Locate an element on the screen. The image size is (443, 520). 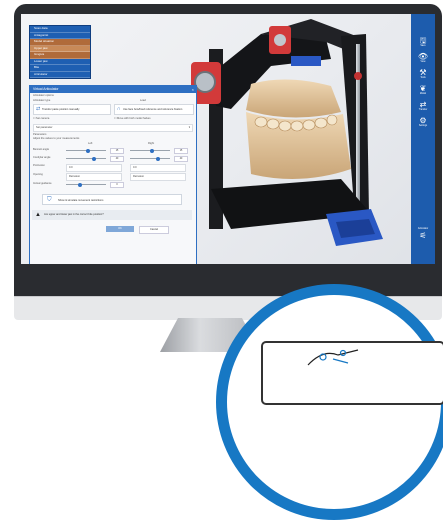
option-label: Transfer paste position manually is located at coordinates (61, 109).